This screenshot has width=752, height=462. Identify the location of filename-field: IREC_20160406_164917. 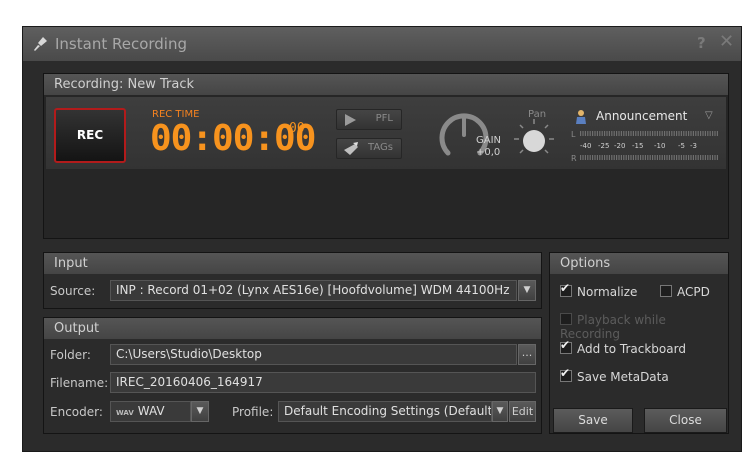
(323, 382).